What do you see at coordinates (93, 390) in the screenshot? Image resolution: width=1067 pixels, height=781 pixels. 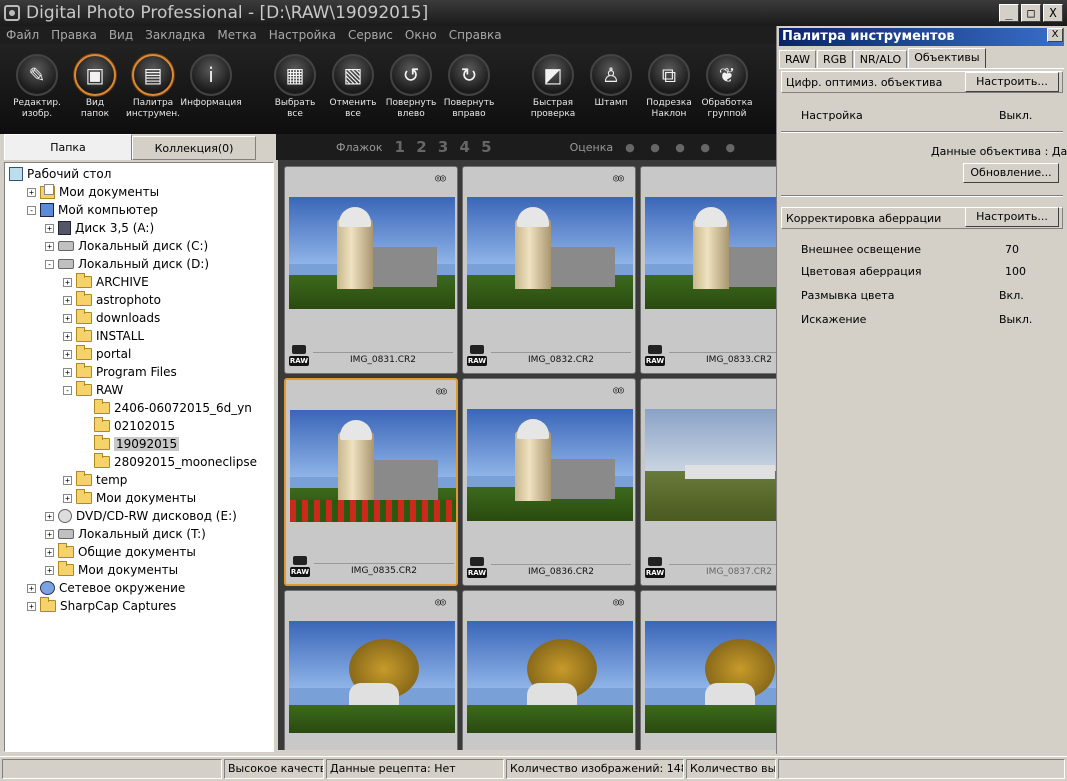 I see `tree-item: - RAW` at bounding box center [93, 390].